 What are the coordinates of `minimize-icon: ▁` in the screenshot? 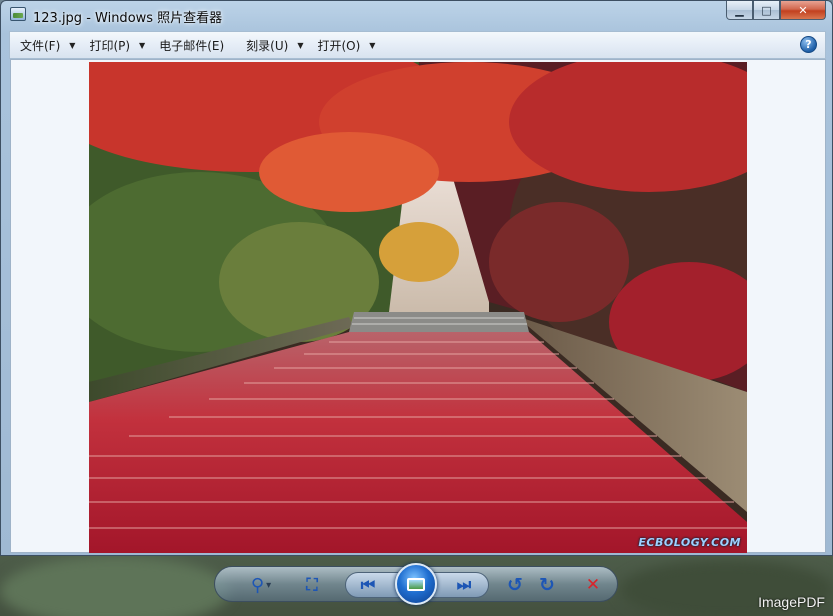 It's located at (739, 10).